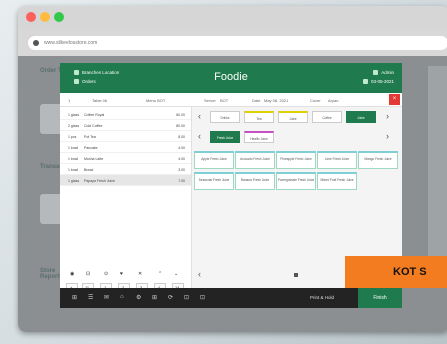 The image size is (447, 344). What do you see at coordinates (31, 17) in the screenshot?
I see `close-window-button` at bounding box center [31, 17].